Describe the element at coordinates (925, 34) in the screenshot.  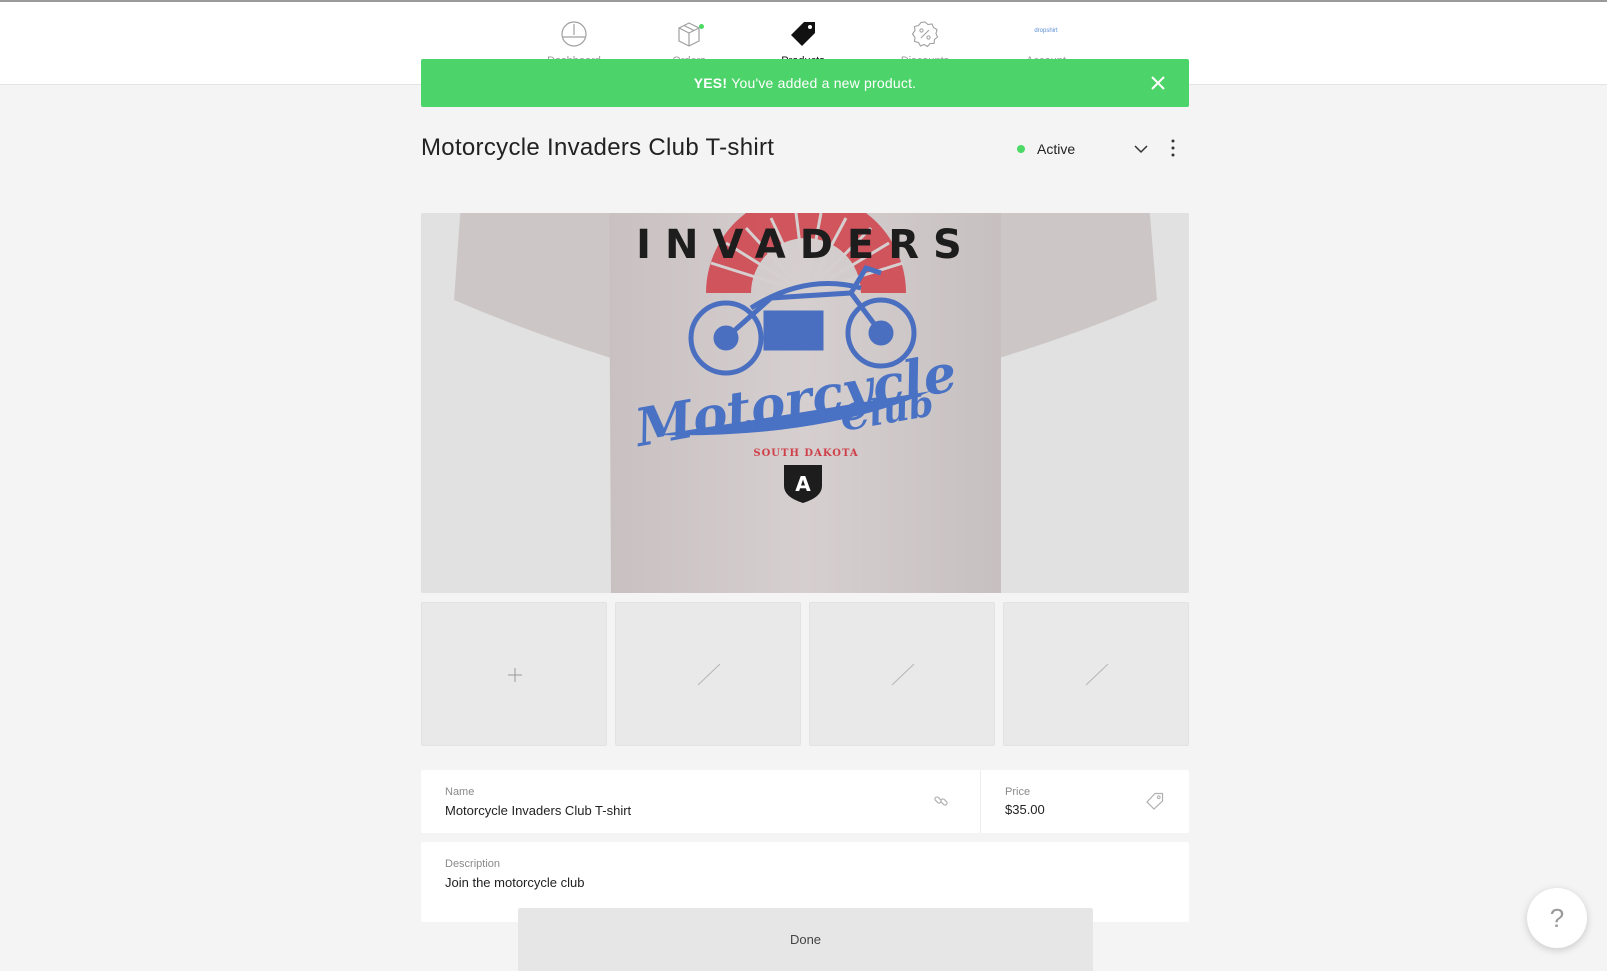
I see `percent-badge-icon` at that location.